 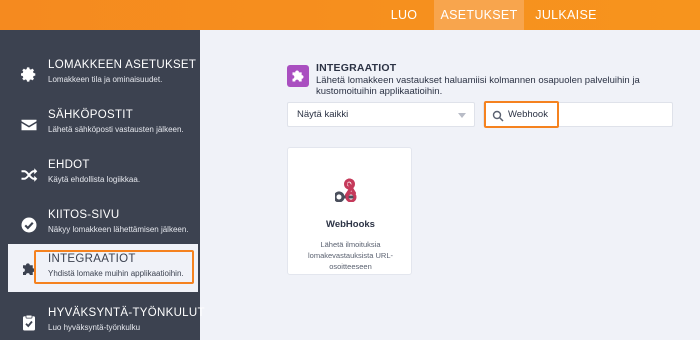 What do you see at coordinates (298, 76) in the screenshot?
I see `integrations-puzzle-icon` at bounding box center [298, 76].